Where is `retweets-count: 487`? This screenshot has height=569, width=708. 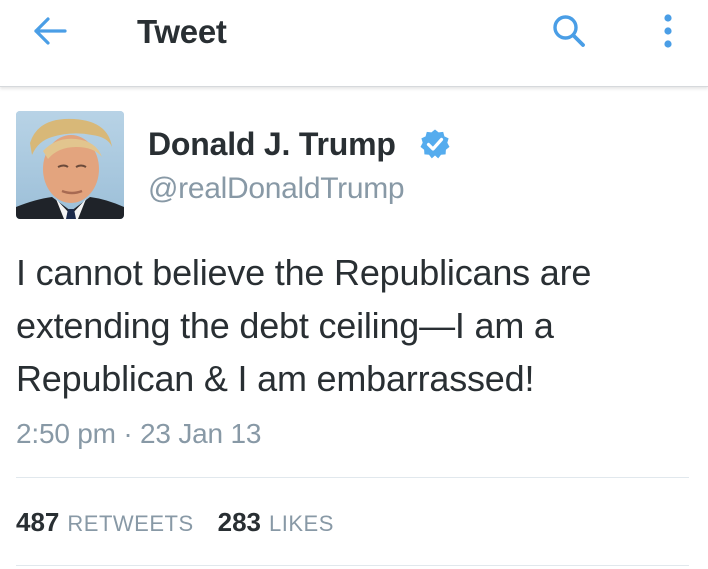 retweets-count: 487 is located at coordinates (38, 522).